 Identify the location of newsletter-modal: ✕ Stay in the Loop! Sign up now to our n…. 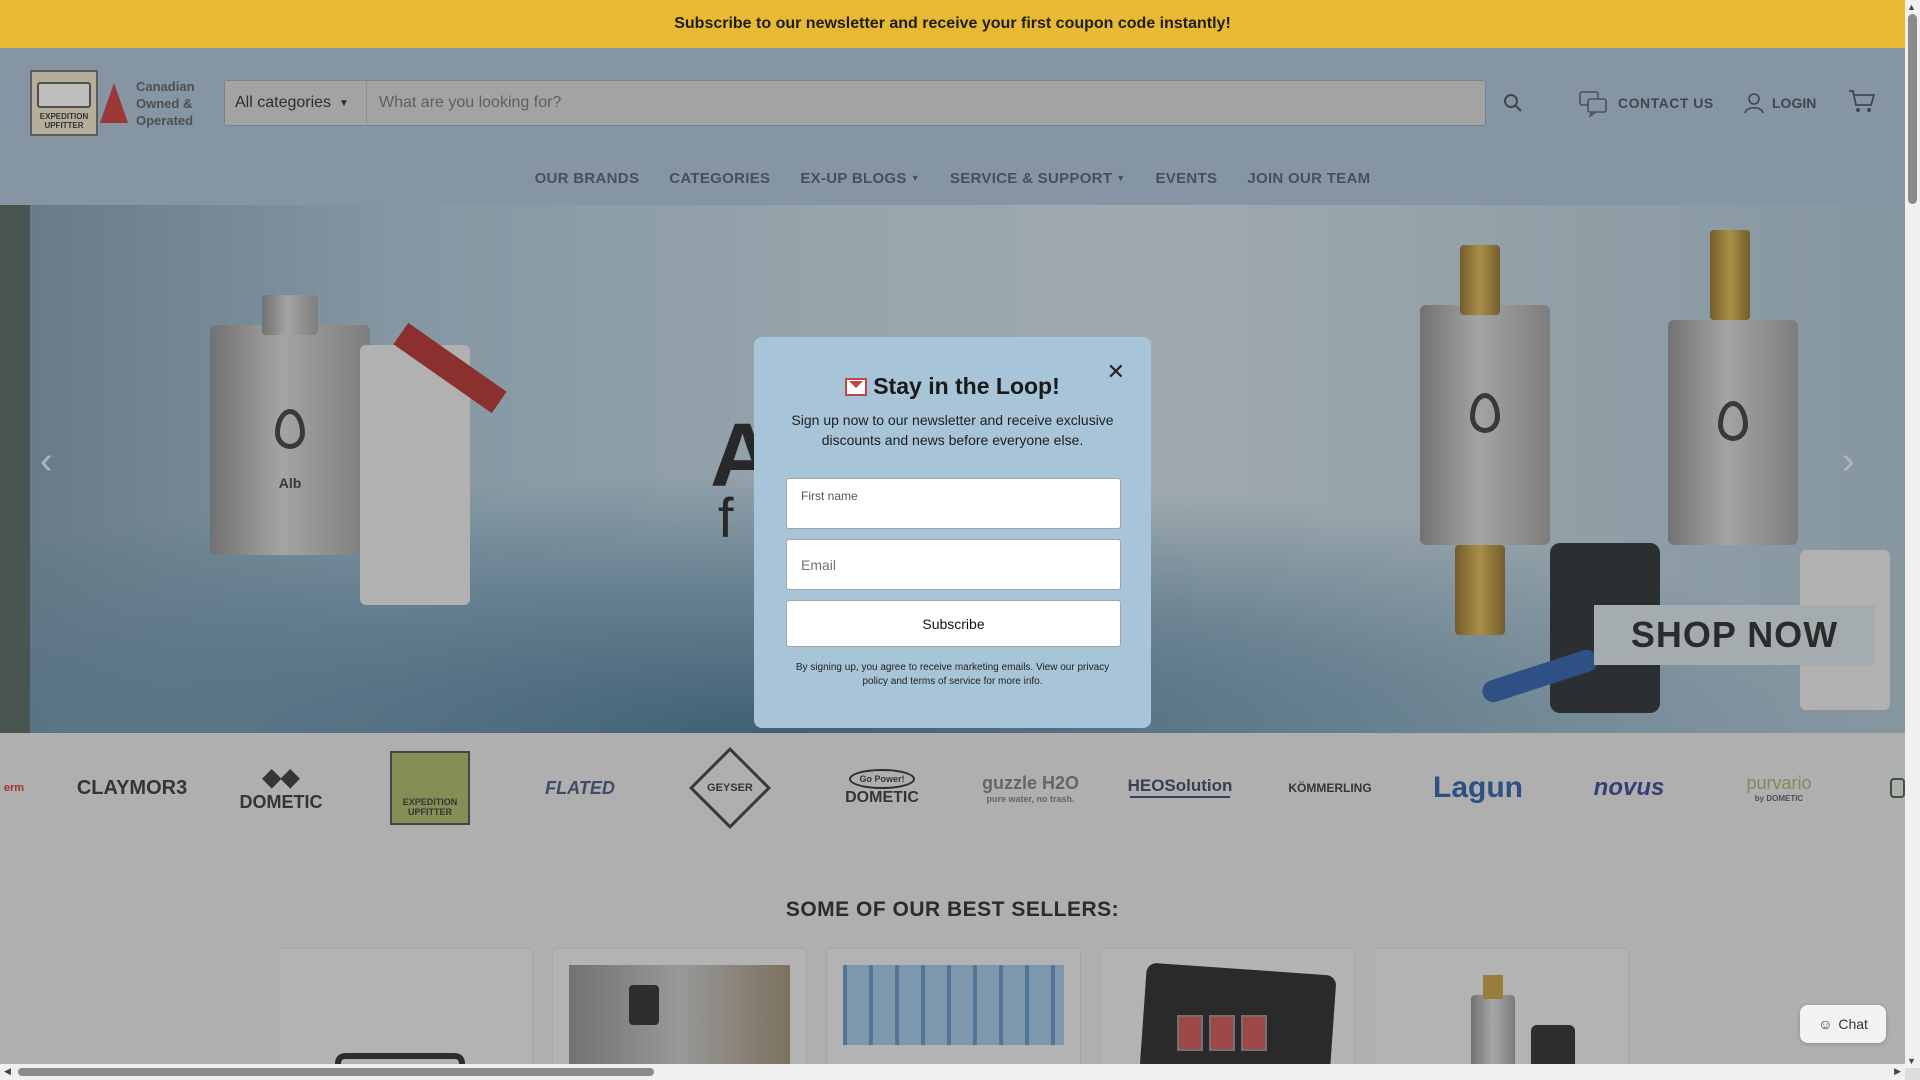
(952, 532).